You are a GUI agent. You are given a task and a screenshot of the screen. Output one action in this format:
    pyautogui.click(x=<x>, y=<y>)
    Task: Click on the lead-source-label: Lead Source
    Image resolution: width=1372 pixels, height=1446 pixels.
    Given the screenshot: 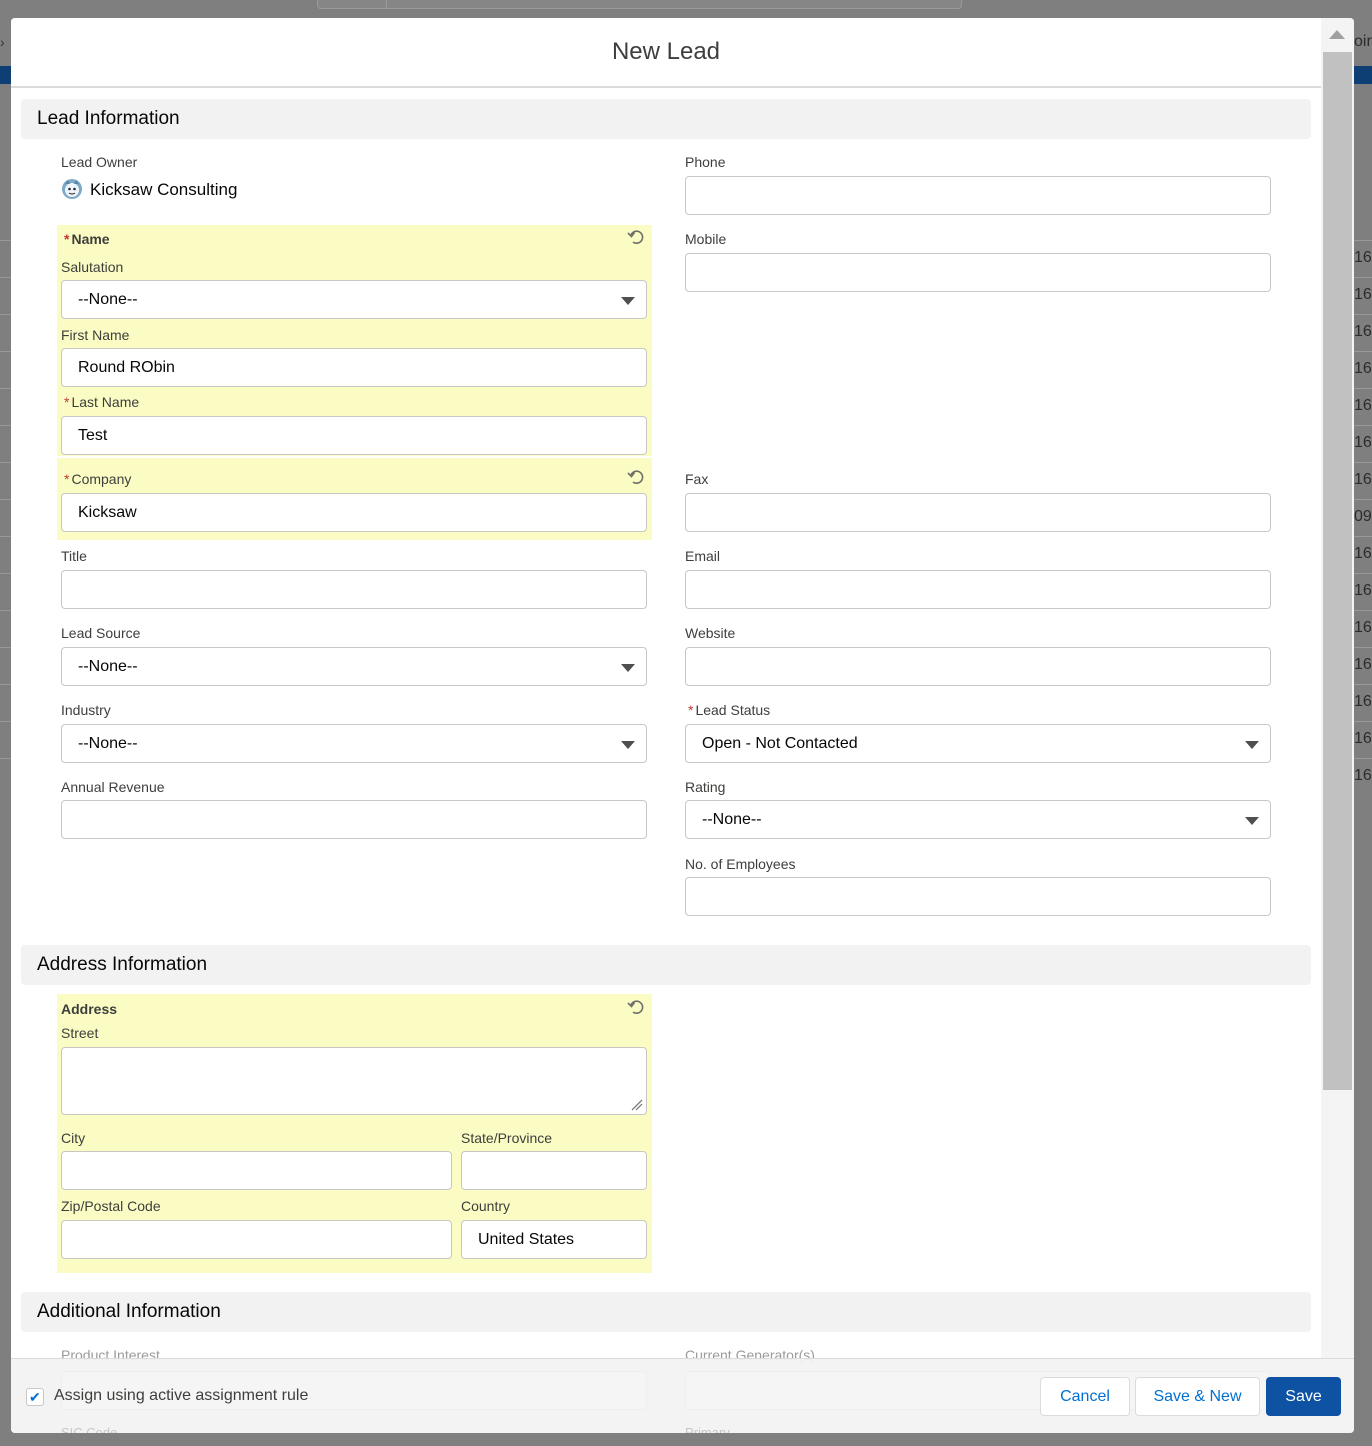 What is the action you would take?
    pyautogui.click(x=101, y=633)
    